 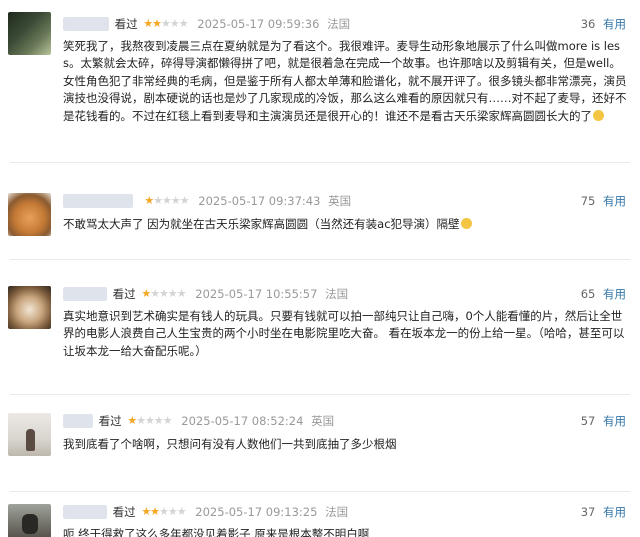 I want to click on review-date: 2025-05-17 09:37:43, so click(x=259, y=201).